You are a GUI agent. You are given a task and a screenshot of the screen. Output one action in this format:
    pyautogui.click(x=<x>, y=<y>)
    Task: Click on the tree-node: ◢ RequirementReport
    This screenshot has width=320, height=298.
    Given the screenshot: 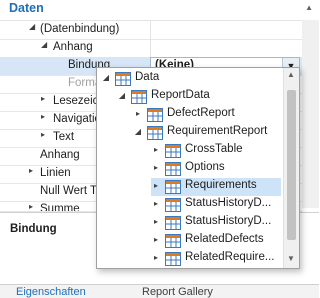 What is the action you would take?
    pyautogui.click(x=207, y=133)
    